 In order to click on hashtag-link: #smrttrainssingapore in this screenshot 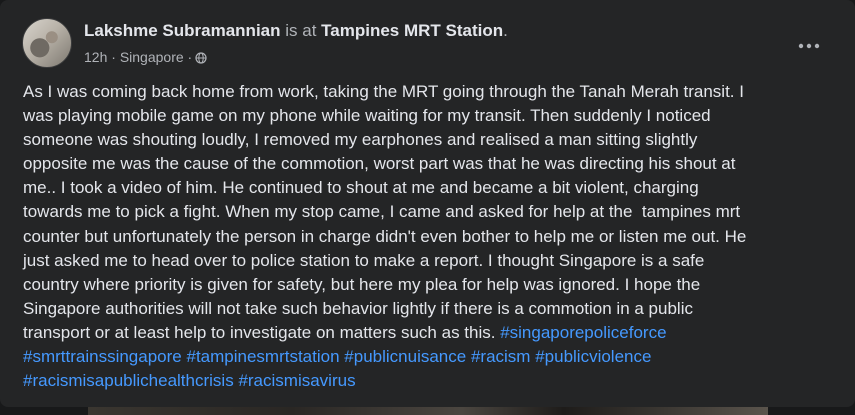, I will do `click(102, 356)`.